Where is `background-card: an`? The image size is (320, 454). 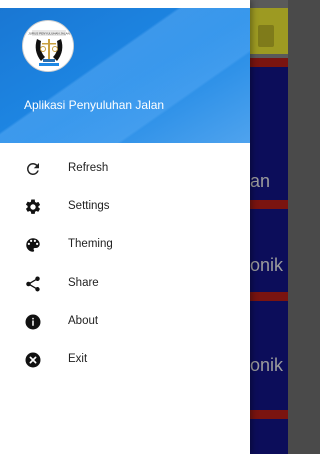
background-card: an is located at coordinates (269, 133).